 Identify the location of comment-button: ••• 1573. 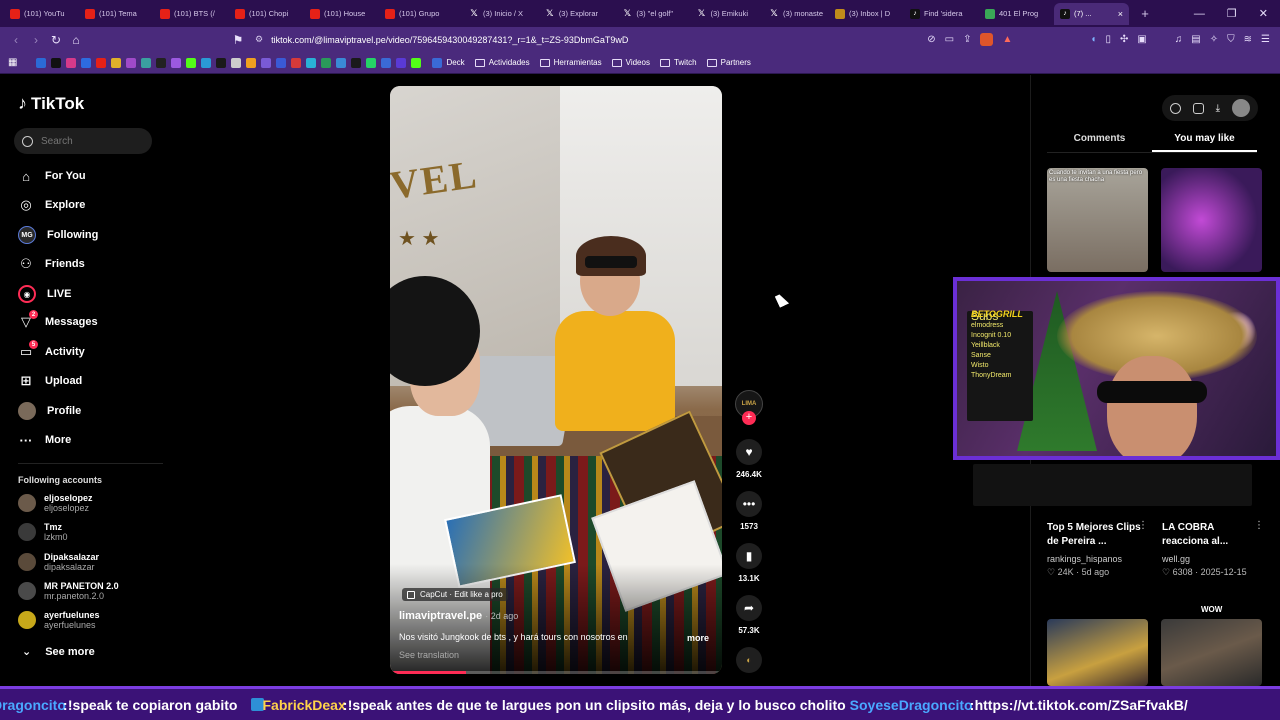
(749, 511).